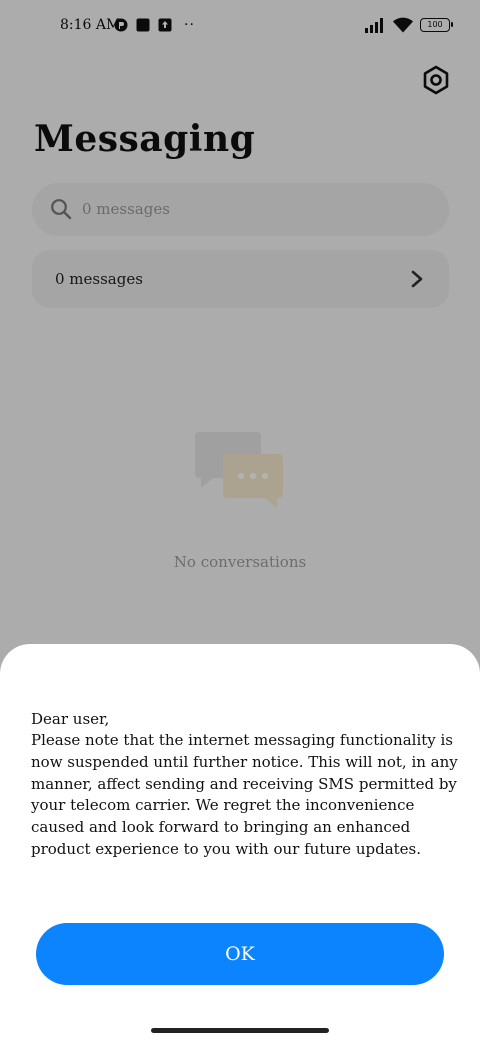 The height and width of the screenshot is (1040, 480). Describe the element at coordinates (240, 954) in the screenshot. I see `ok-button: OK` at that location.